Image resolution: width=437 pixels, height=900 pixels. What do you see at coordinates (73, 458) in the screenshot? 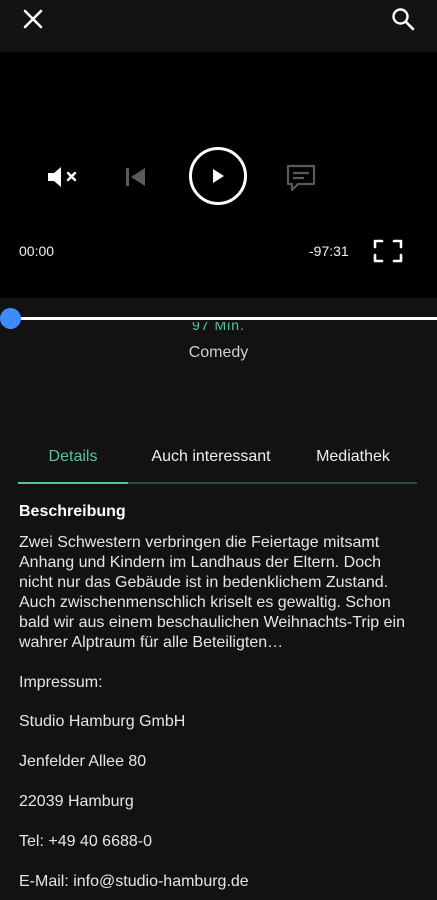
I see `tab-details: Details` at bounding box center [73, 458].